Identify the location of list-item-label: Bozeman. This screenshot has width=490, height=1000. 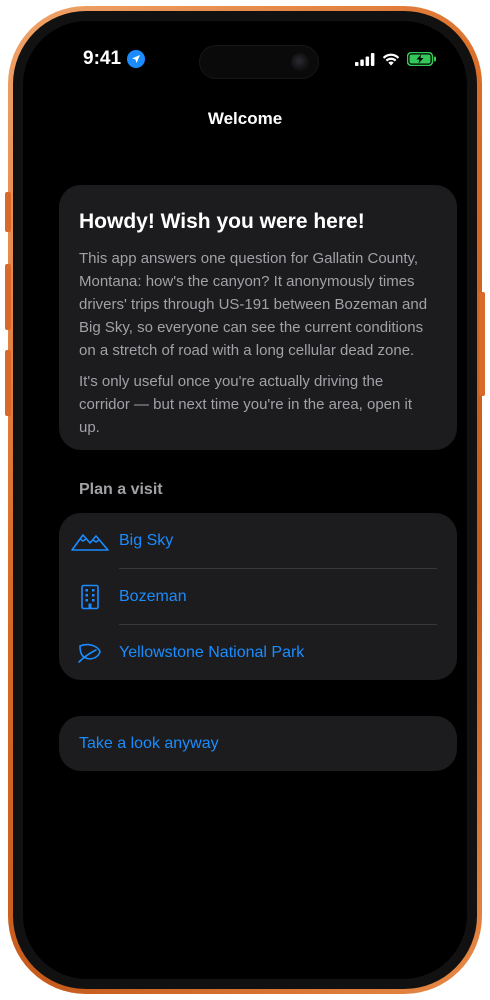
(153, 596).